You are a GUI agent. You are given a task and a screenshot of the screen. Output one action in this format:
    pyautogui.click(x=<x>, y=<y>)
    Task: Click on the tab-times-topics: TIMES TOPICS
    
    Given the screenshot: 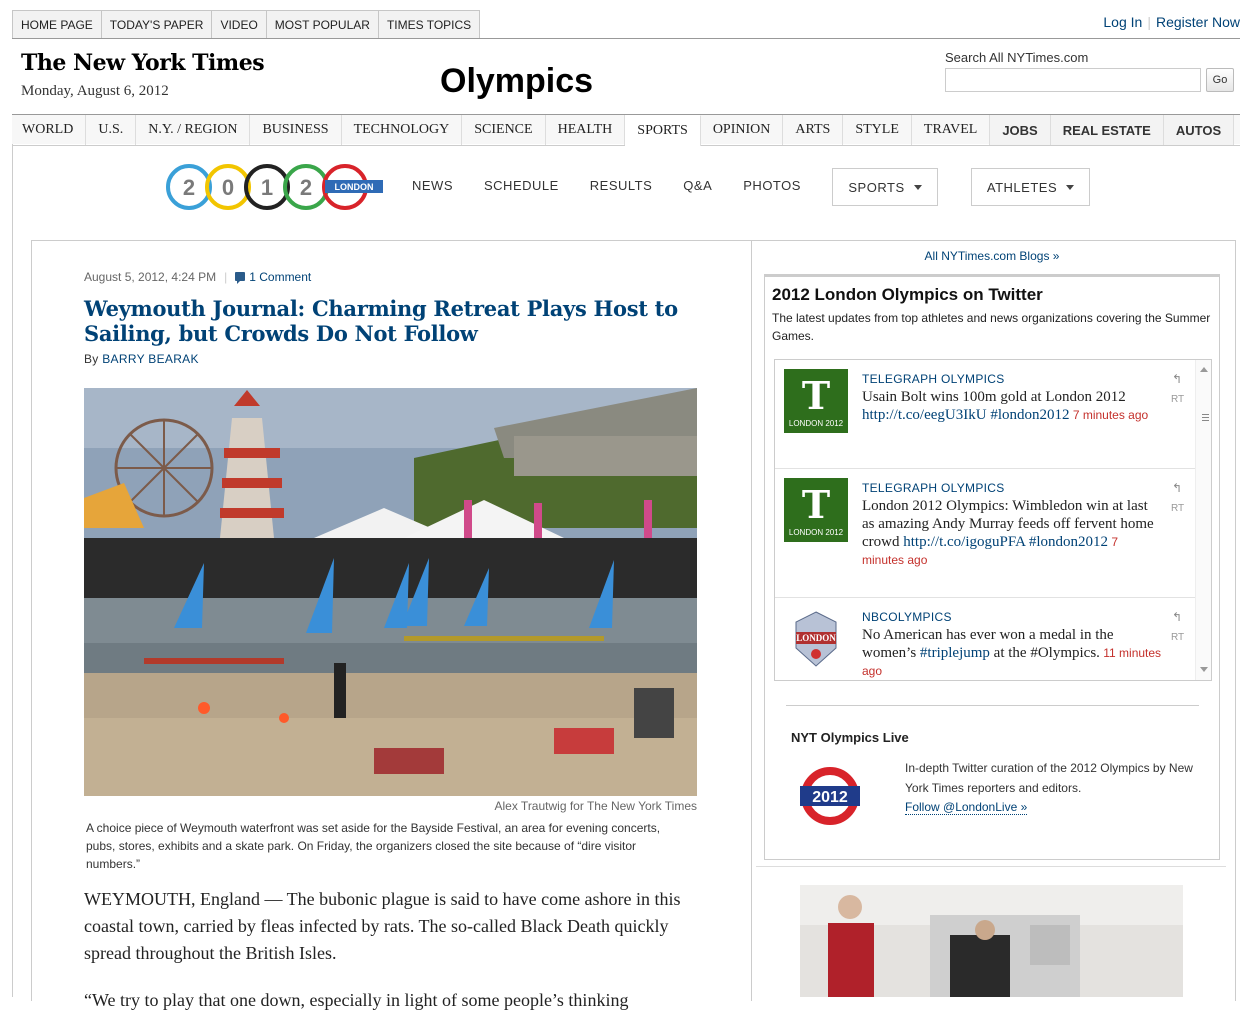 What is the action you would take?
    pyautogui.click(x=429, y=24)
    